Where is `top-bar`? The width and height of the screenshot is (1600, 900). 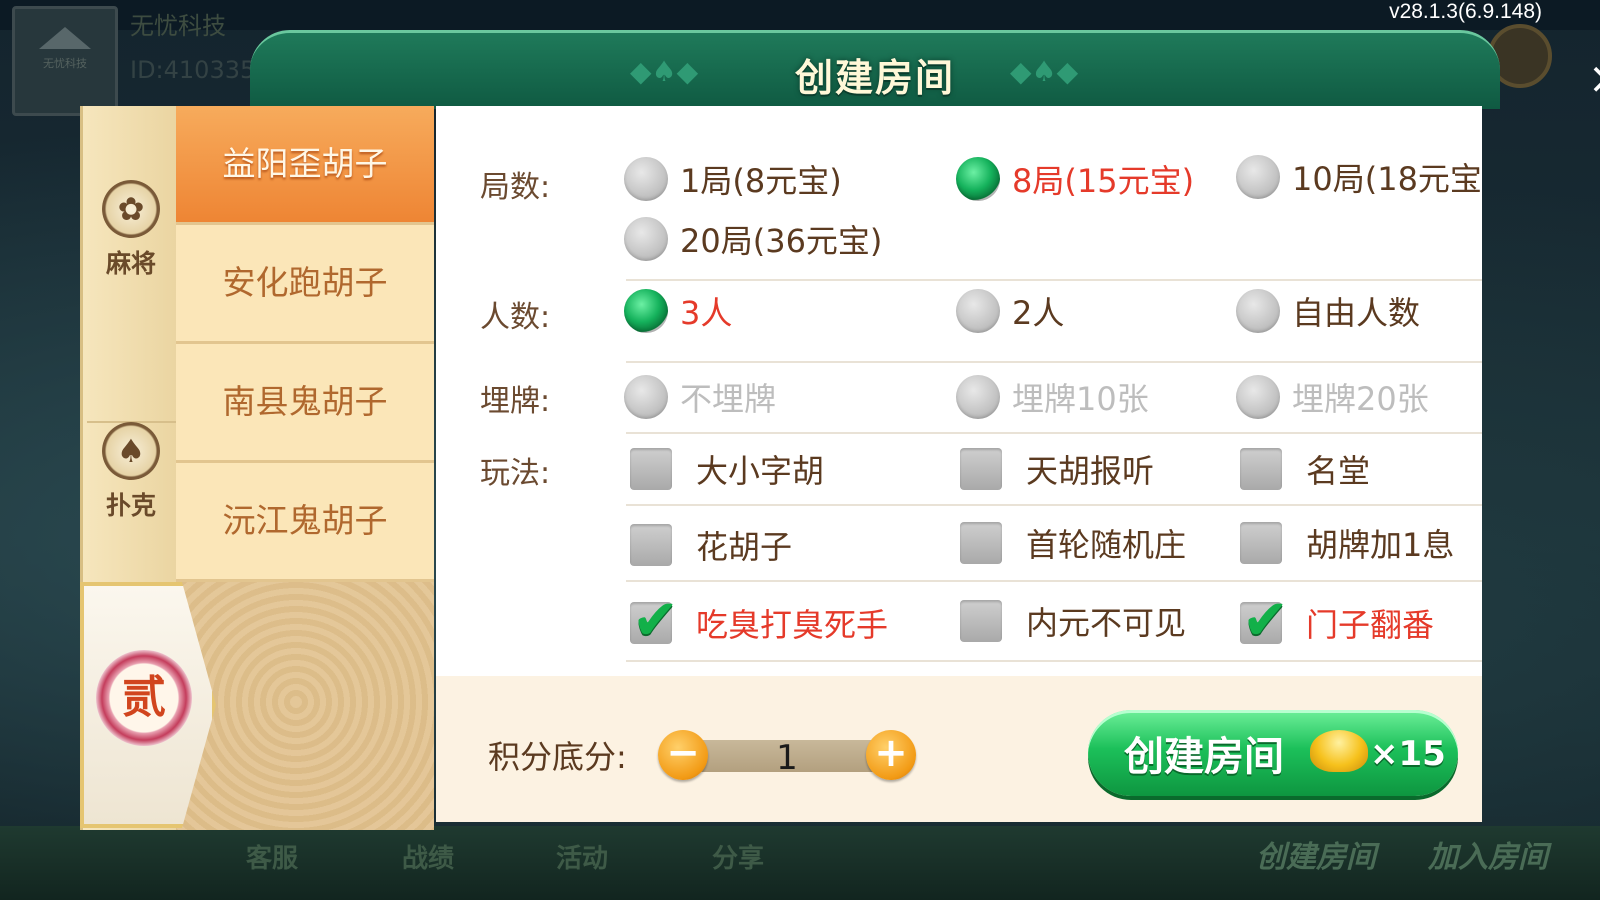 top-bar is located at coordinates (800, 15).